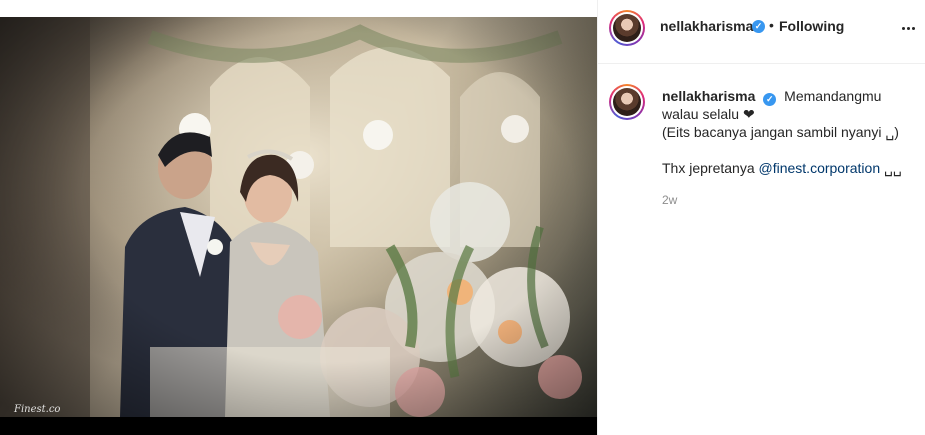 The height and width of the screenshot is (435, 925). Describe the element at coordinates (891, 168) in the screenshot. I see `caption-line-4-end: ␣␣` at that location.